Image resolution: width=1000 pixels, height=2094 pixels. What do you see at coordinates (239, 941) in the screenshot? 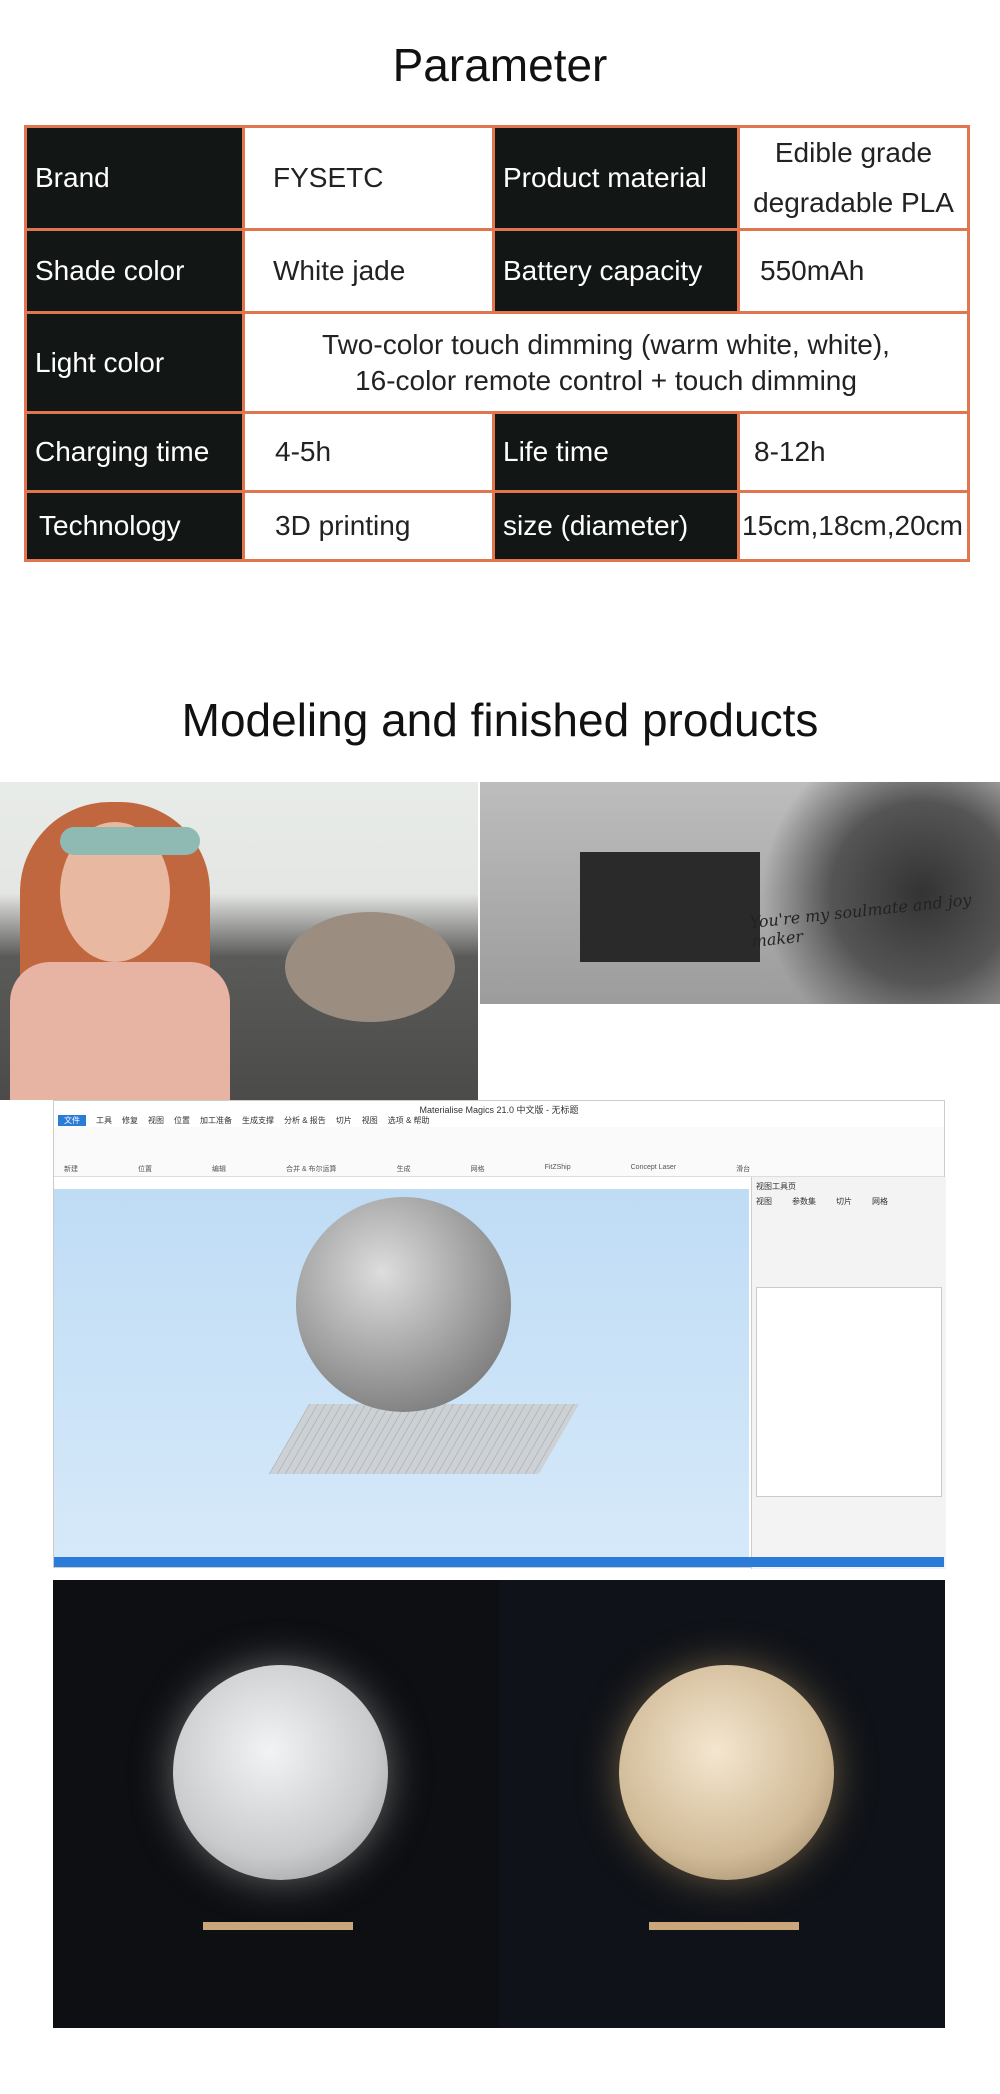
I see `woman-cat-photo` at bounding box center [239, 941].